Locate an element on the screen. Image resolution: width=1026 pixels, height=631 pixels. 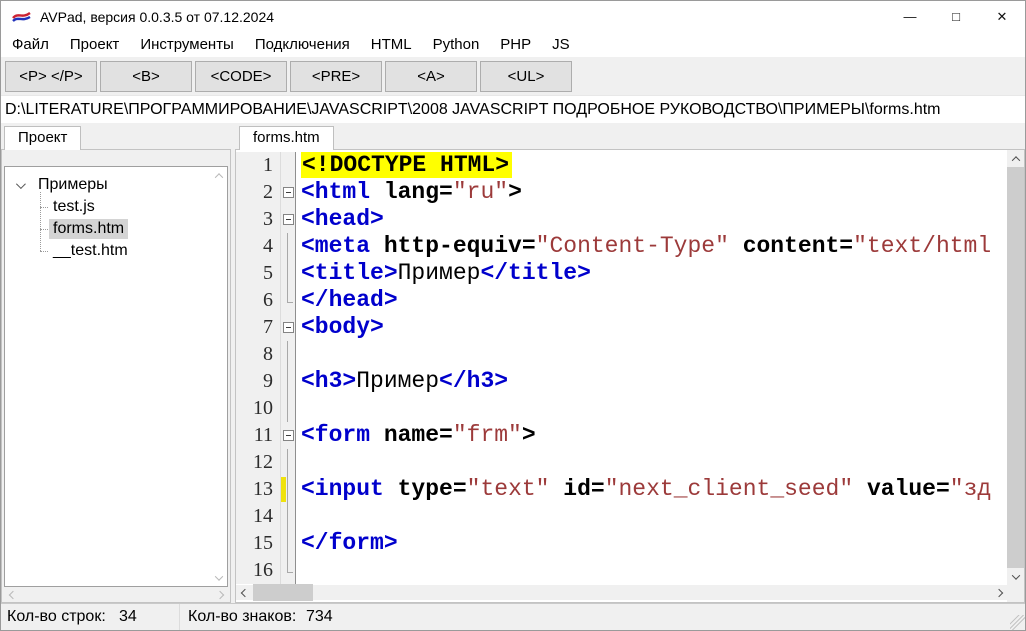
maximize-button: □ is located at coordinates (956, 16).